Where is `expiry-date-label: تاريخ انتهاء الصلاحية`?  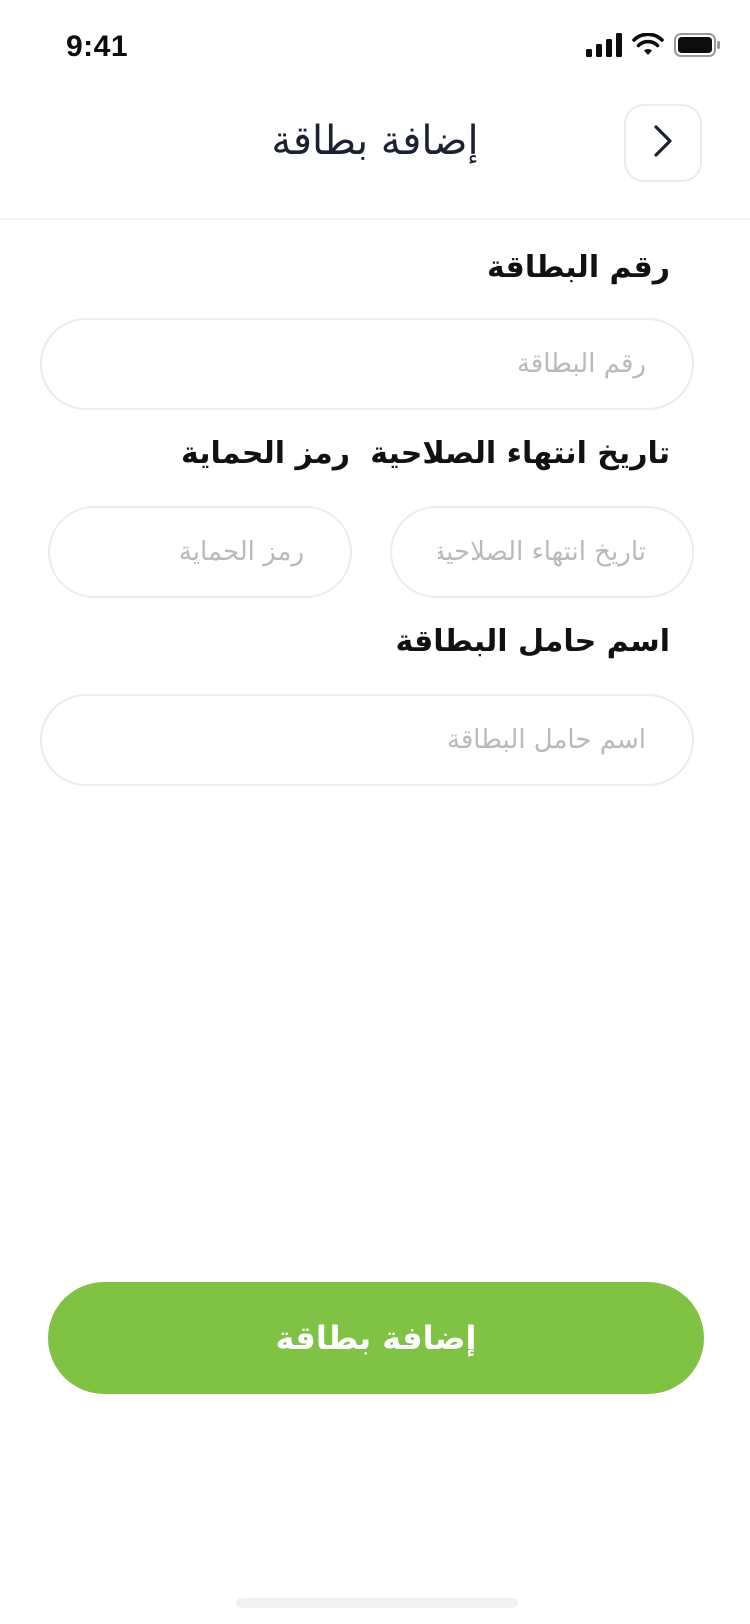
expiry-date-label: تاريخ انتهاء الصلاحية is located at coordinates (520, 453).